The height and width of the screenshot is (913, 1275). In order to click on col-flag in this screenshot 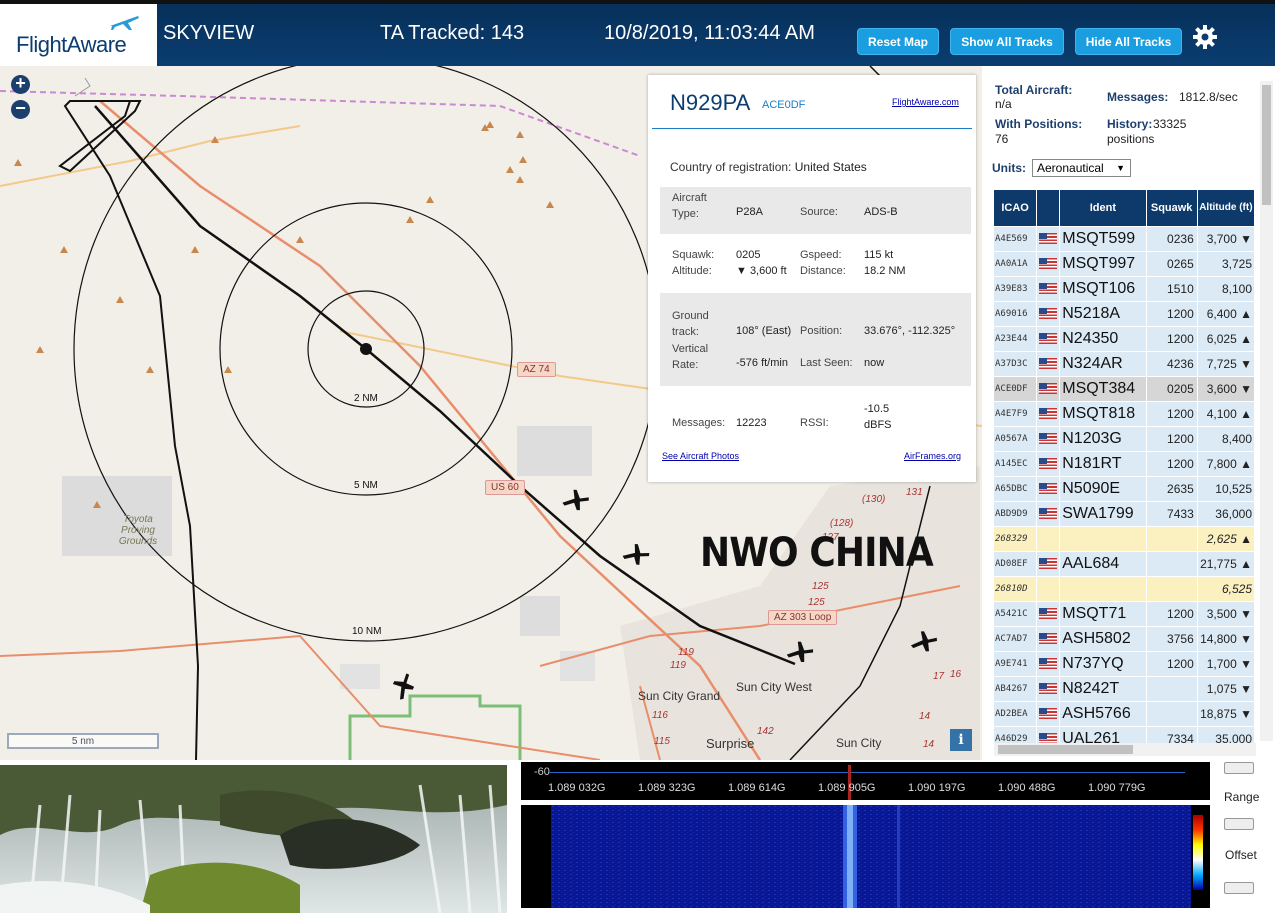, I will do `click(1048, 208)`.